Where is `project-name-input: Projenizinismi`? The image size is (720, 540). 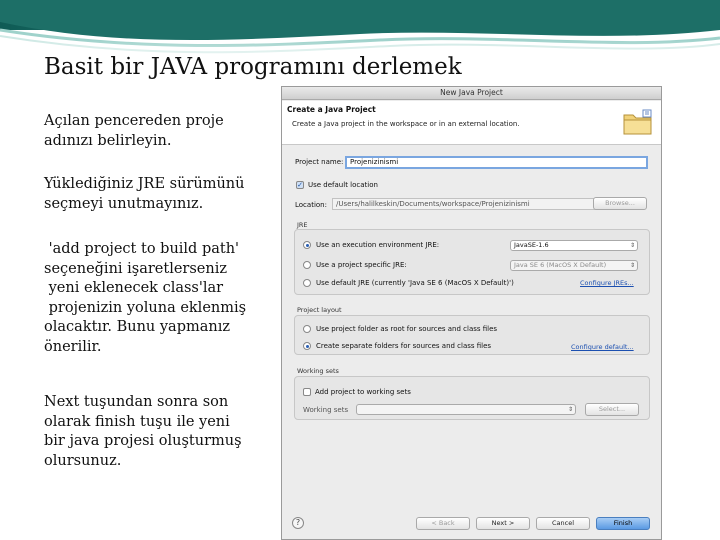 project-name-input: Projenizinismi is located at coordinates (496, 162).